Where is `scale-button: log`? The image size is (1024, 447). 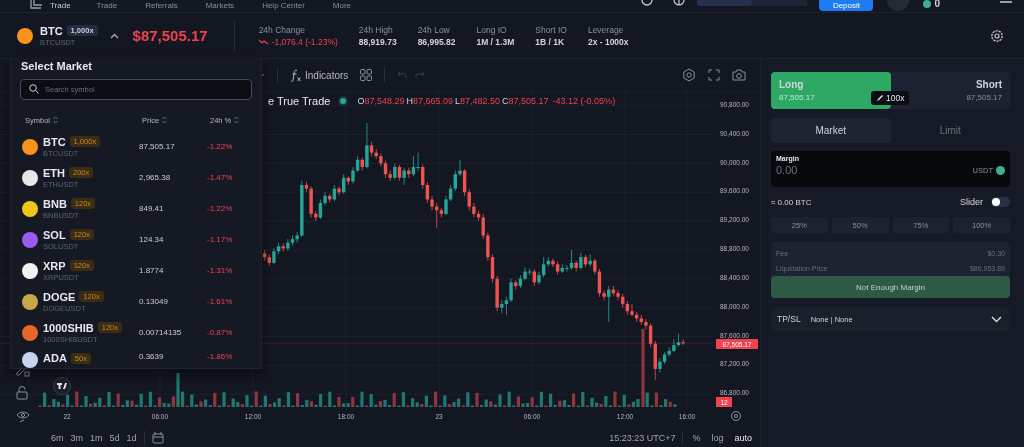
scale-button: log is located at coordinates (717, 437).